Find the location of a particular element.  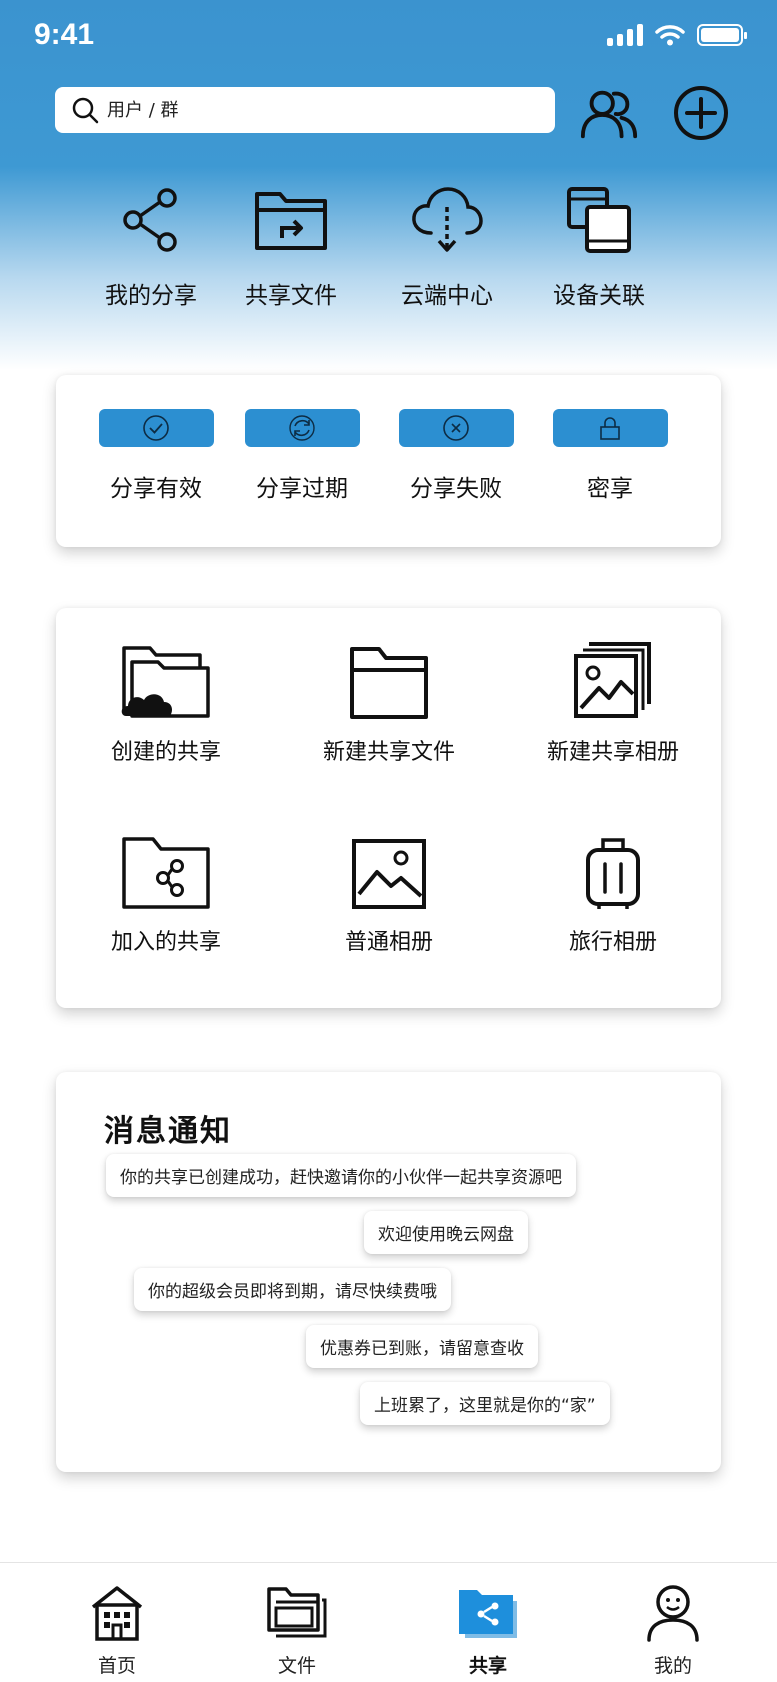

message-item: 你的共享已创建成功，赶快邀请你的小伙伴一起共享资源吧 is located at coordinates (341, 1175).